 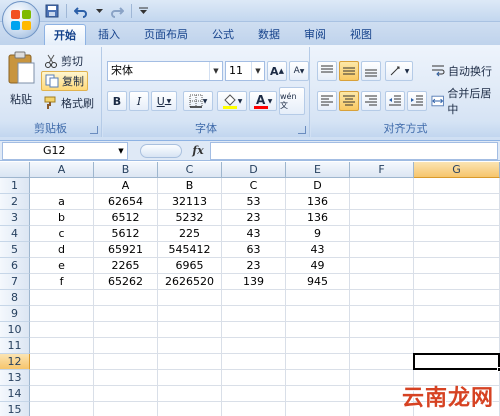 I want to click on cell-b3: 6512, so click(x=126, y=218).